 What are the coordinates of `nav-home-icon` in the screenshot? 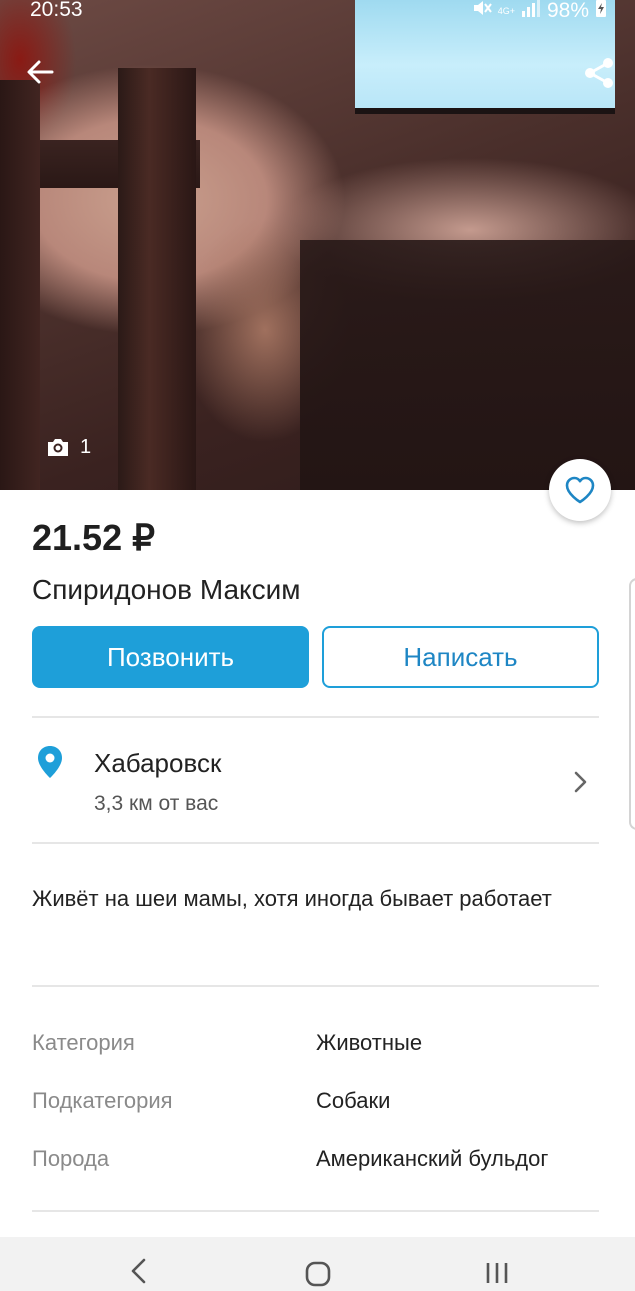 It's located at (318, 1274).